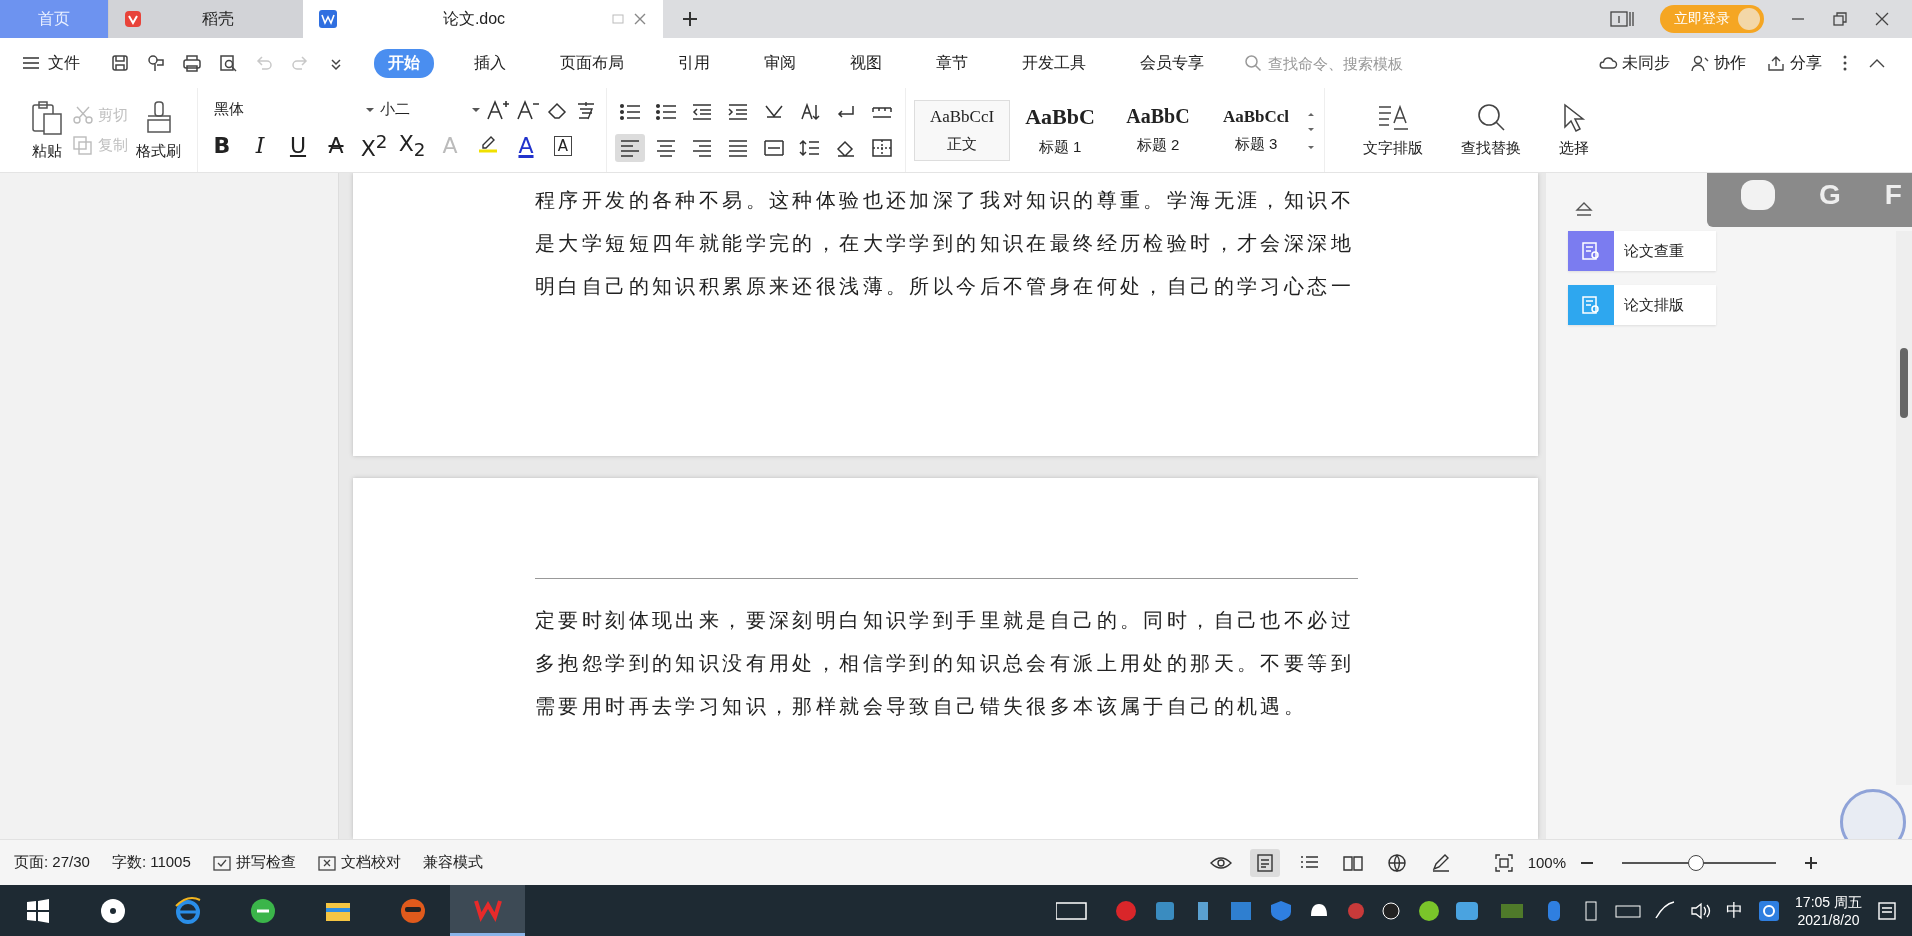 Image resolution: width=1912 pixels, height=936 pixels. Describe the element at coordinates (1887, 910) in the screenshot. I see `notification-icon` at that location.